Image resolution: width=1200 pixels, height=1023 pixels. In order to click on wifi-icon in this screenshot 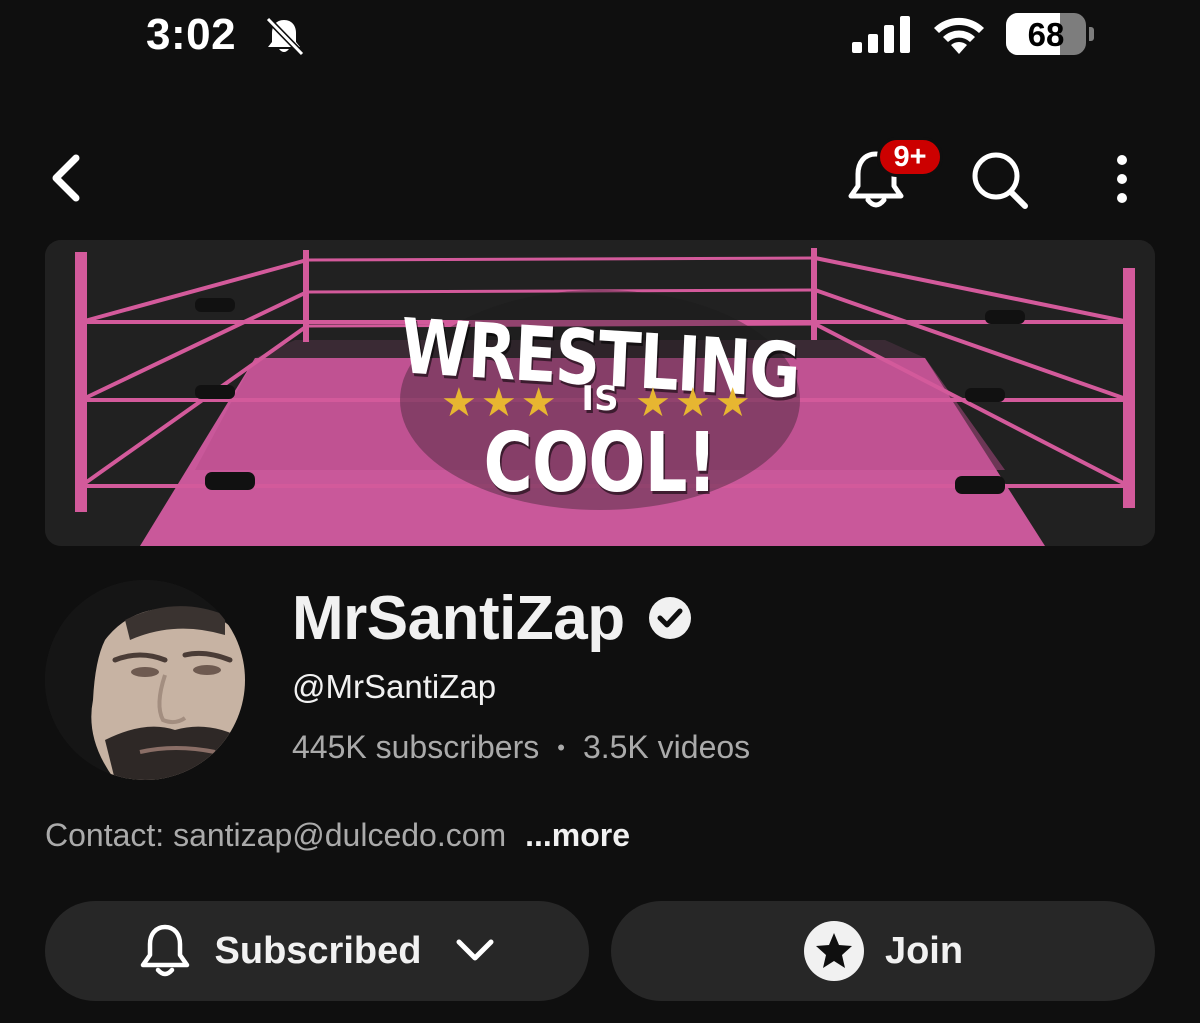, I will do `click(959, 35)`.